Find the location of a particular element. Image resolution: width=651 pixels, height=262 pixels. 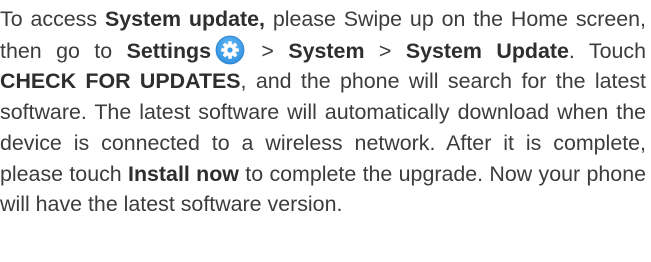

system-update-term: System update, is located at coordinates (184, 19).